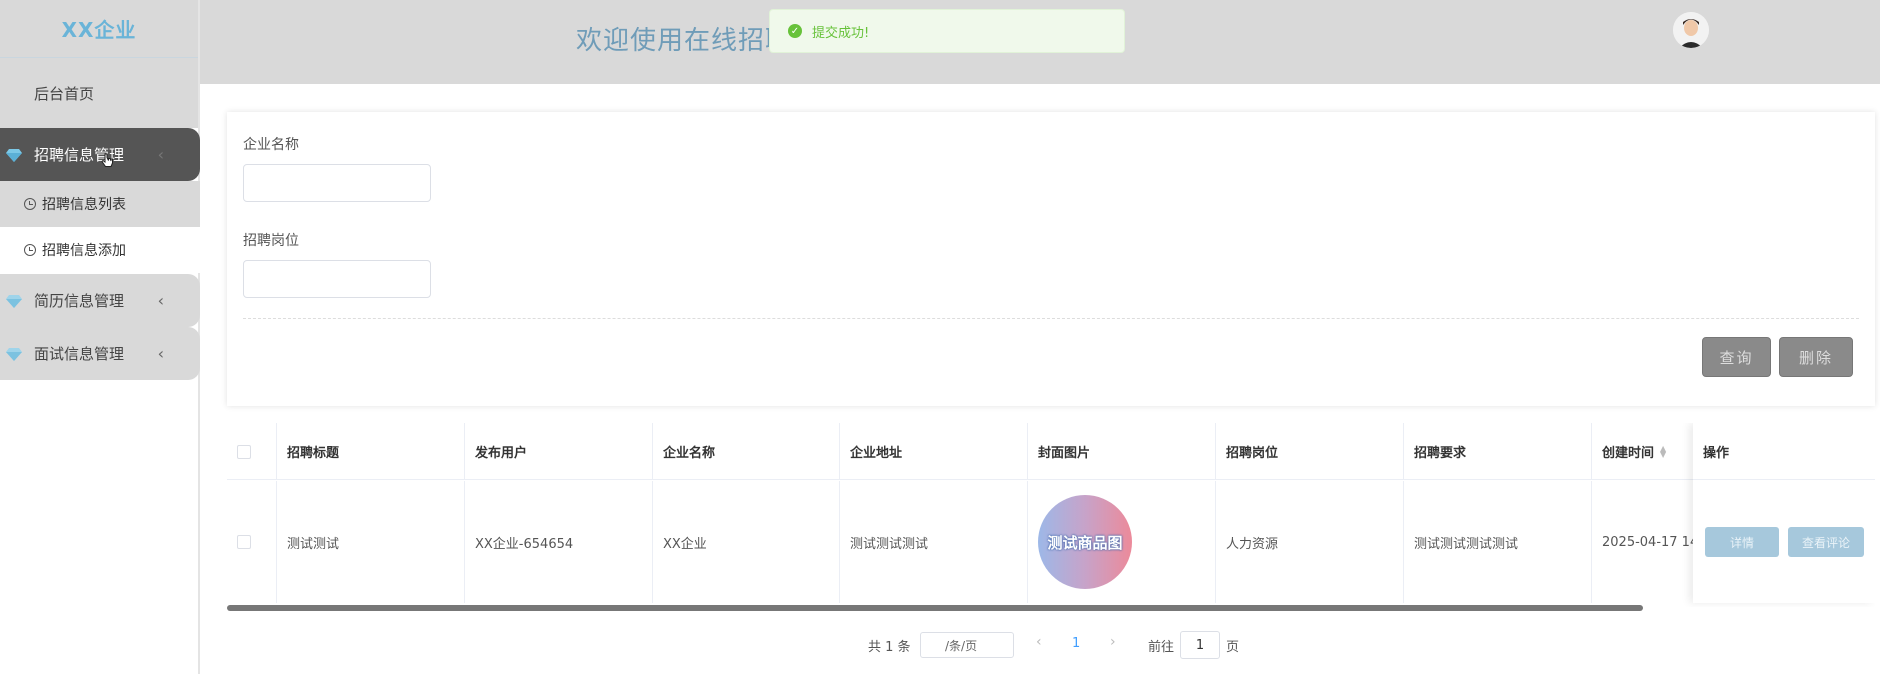 The image size is (1880, 674). Describe the element at coordinates (100, 154) in the screenshot. I see `sidebar-group-recruitment: 招聘信息管理 ‹` at that location.